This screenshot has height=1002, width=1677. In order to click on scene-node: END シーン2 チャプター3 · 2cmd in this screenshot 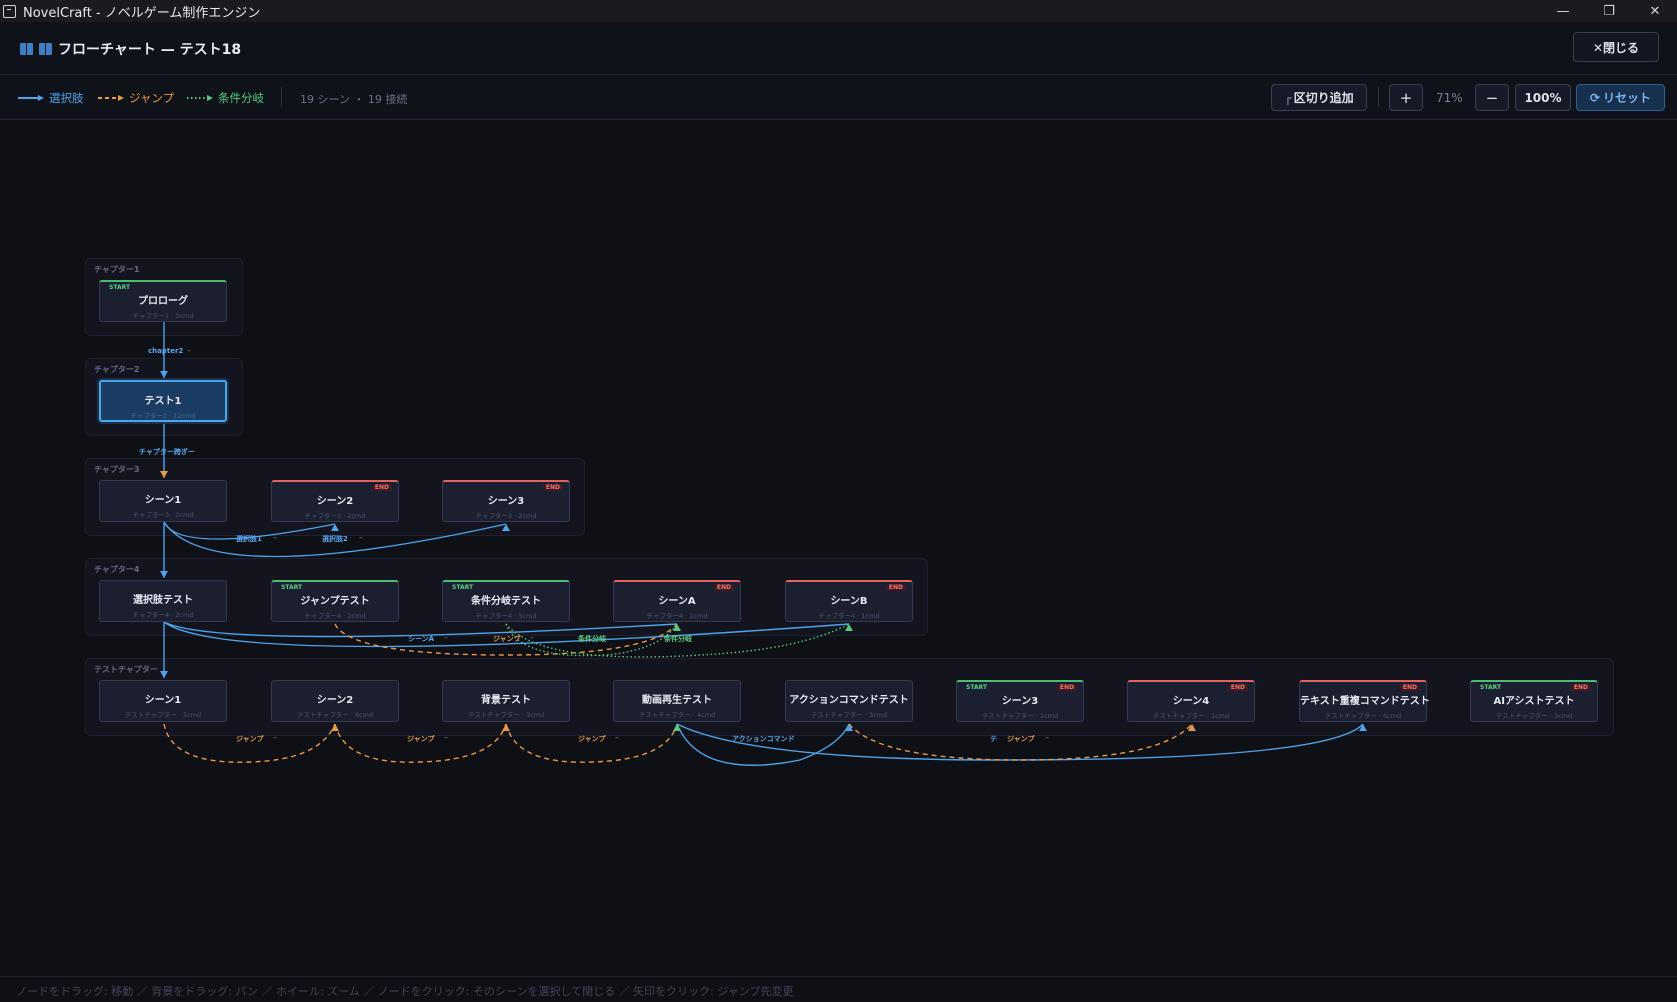, I will do `click(335, 501)`.